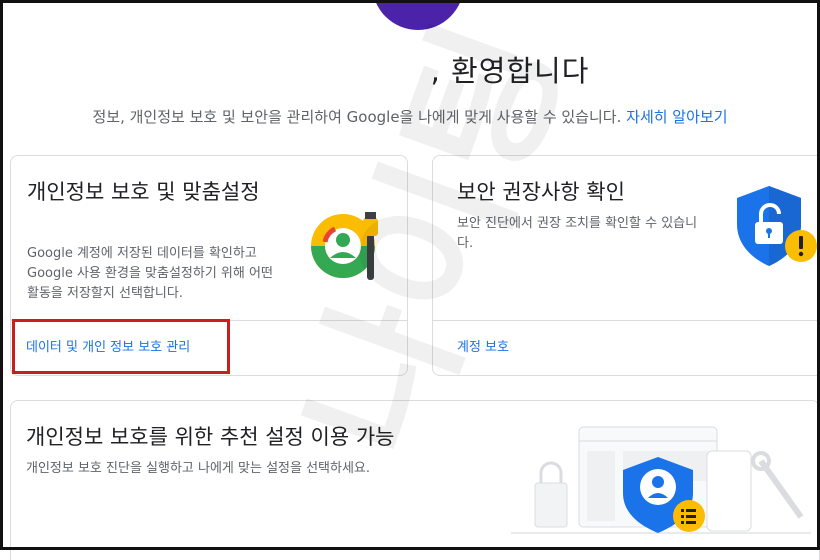  I want to click on security-shield-lock-icon, so click(777, 226).